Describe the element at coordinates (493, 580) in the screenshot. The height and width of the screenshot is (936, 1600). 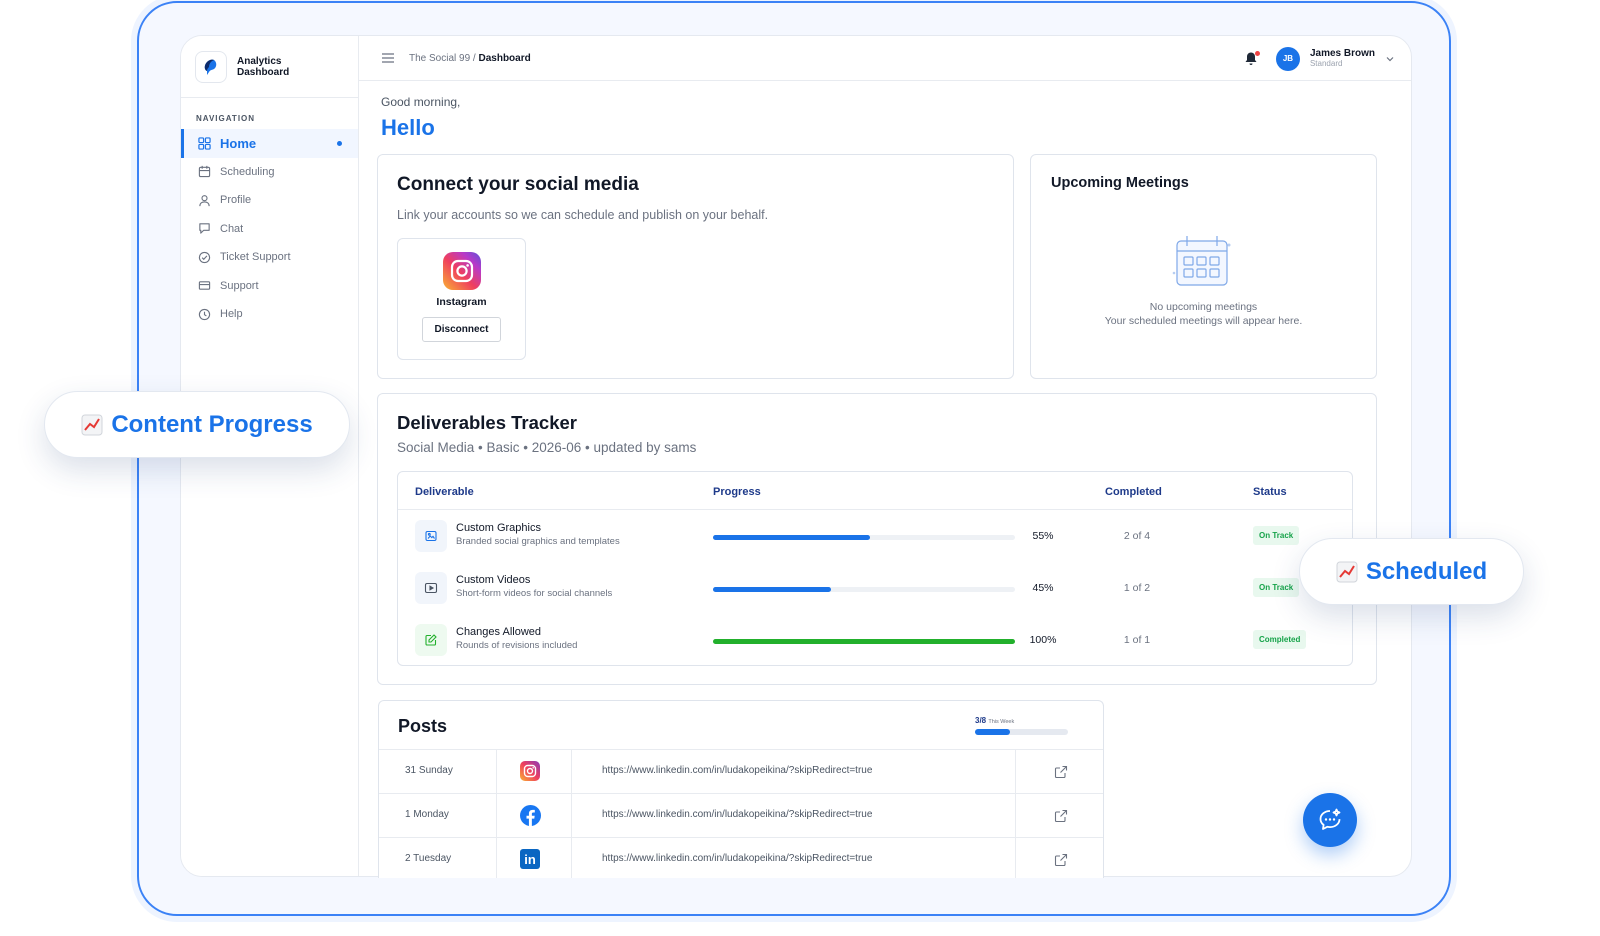
I see `row-title: Custom Videos` at that location.